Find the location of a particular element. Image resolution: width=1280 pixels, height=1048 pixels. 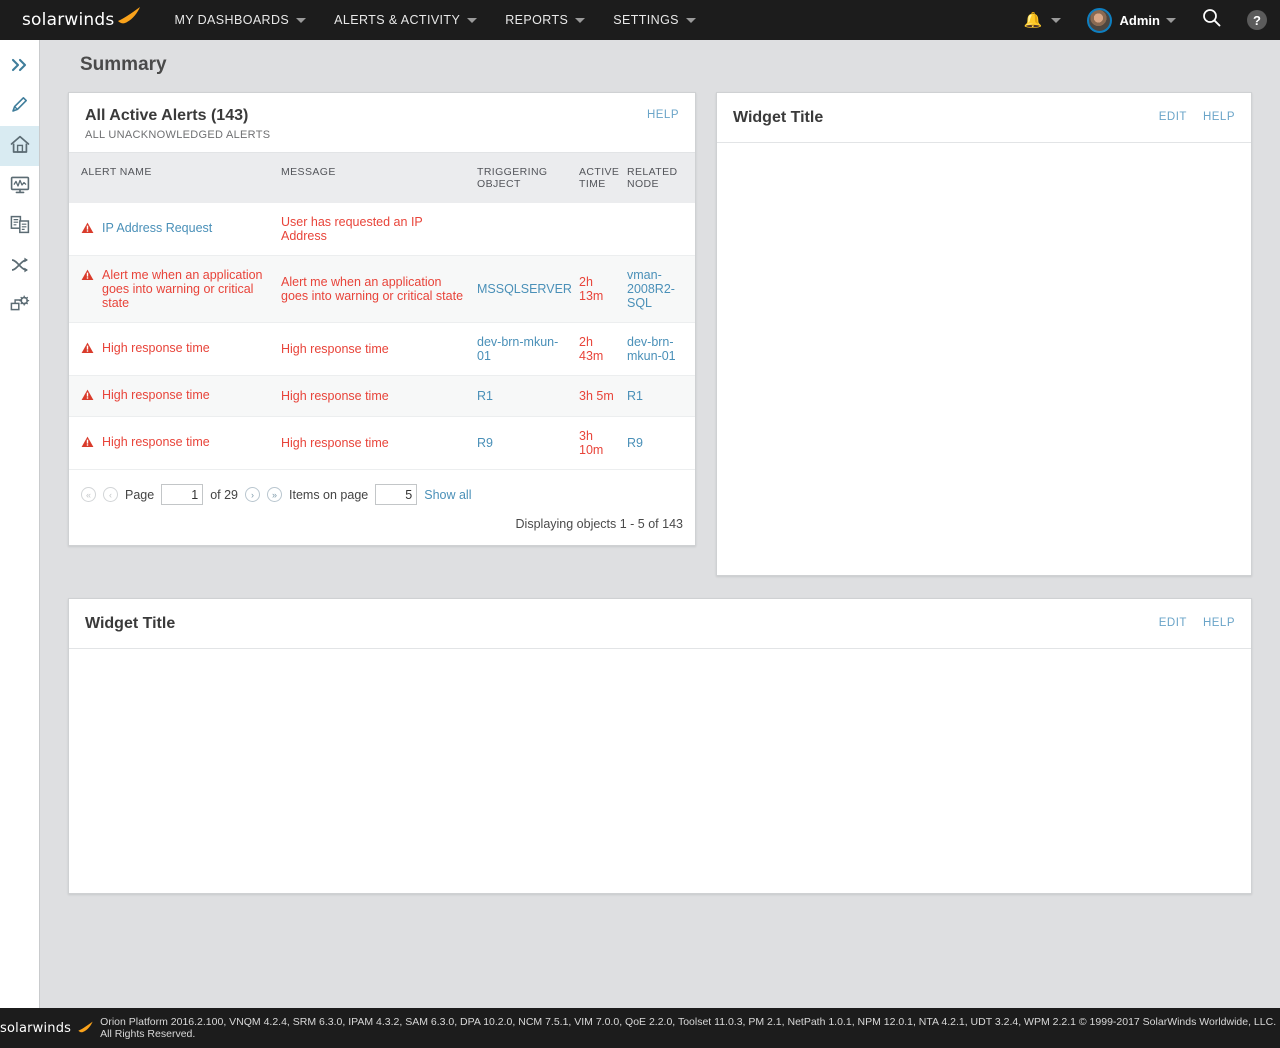

sidebar-item-edit is located at coordinates (19, 106).